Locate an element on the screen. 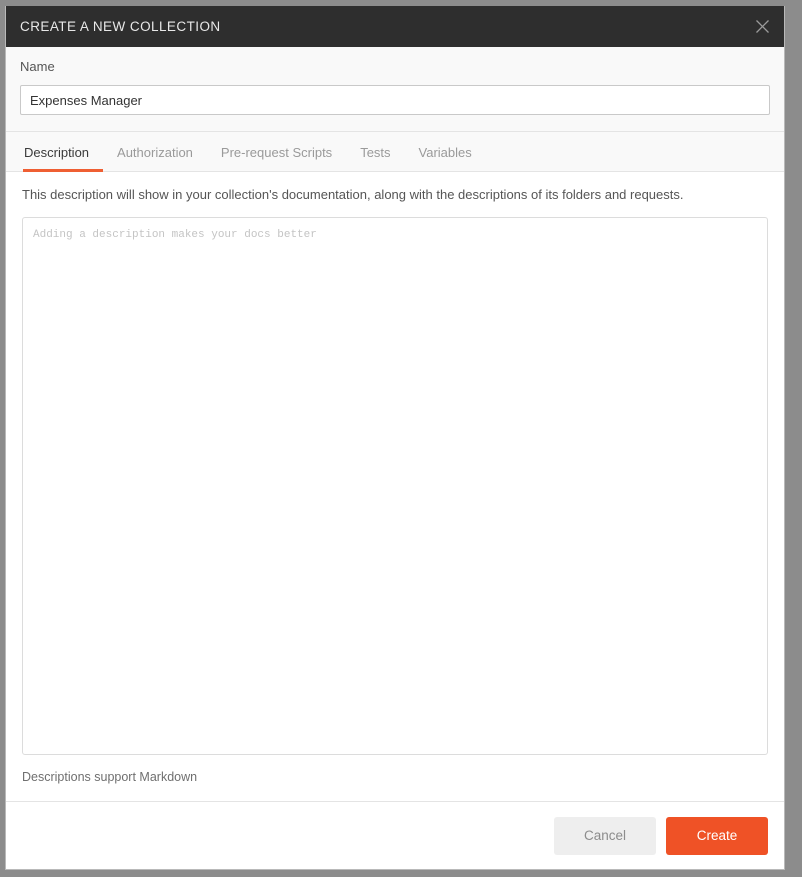 The width and height of the screenshot is (802, 877). tab-variables: Variables is located at coordinates (445, 158).